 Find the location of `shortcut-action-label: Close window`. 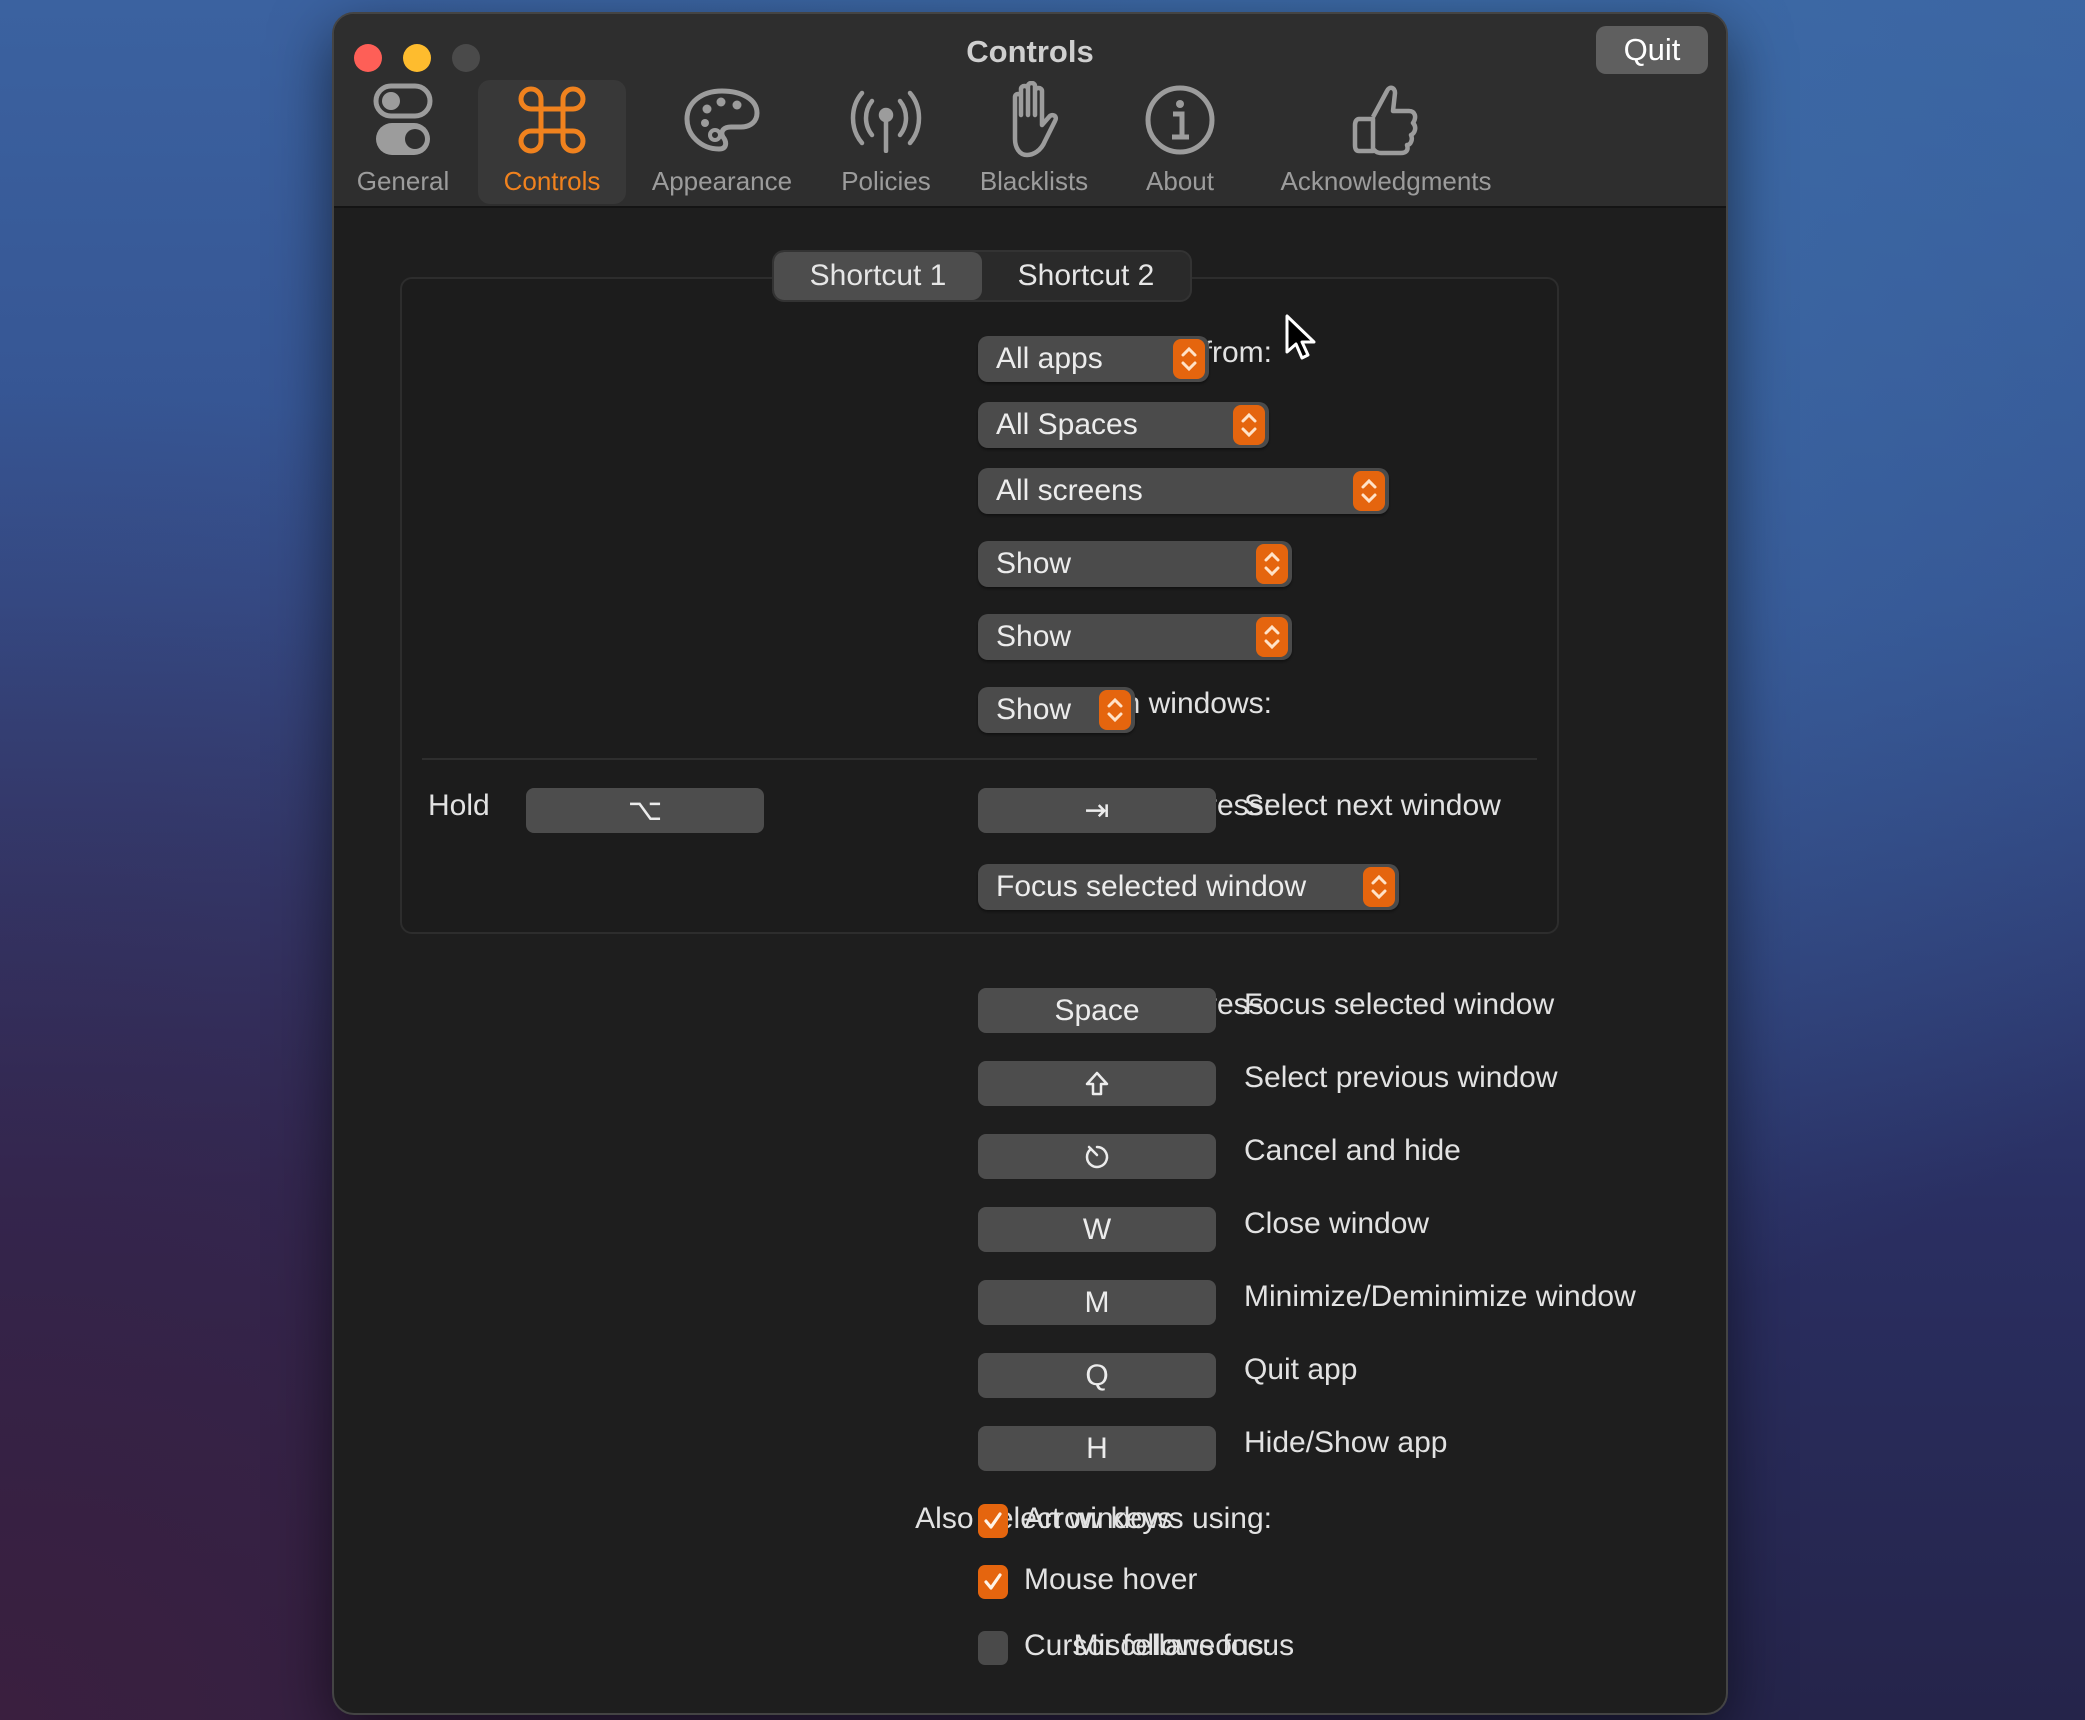

shortcut-action-label: Close window is located at coordinates (1337, 1223).